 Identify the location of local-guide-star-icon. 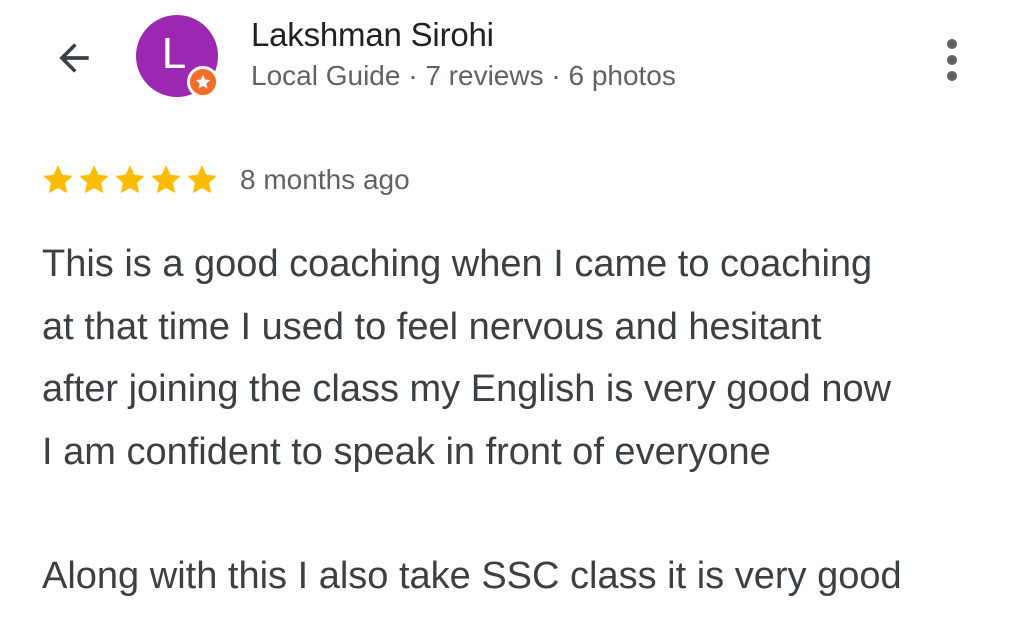
(203, 81).